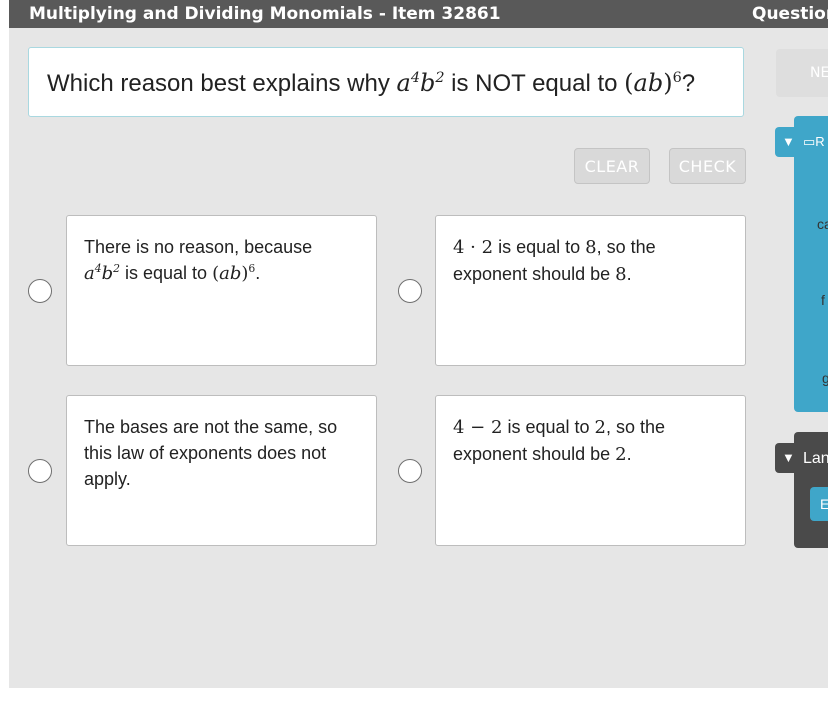 The width and height of the screenshot is (828, 709). I want to click on choice-a-line2: a4b2 is equal to (ab)6., so click(222, 273).